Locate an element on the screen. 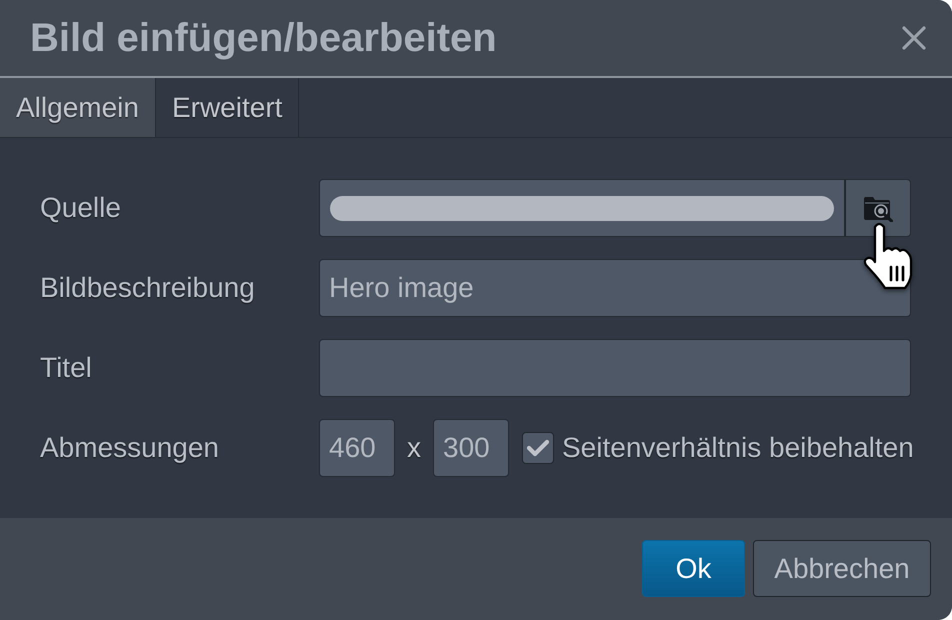 This screenshot has width=952, height=620. text-field is located at coordinates (615, 368).